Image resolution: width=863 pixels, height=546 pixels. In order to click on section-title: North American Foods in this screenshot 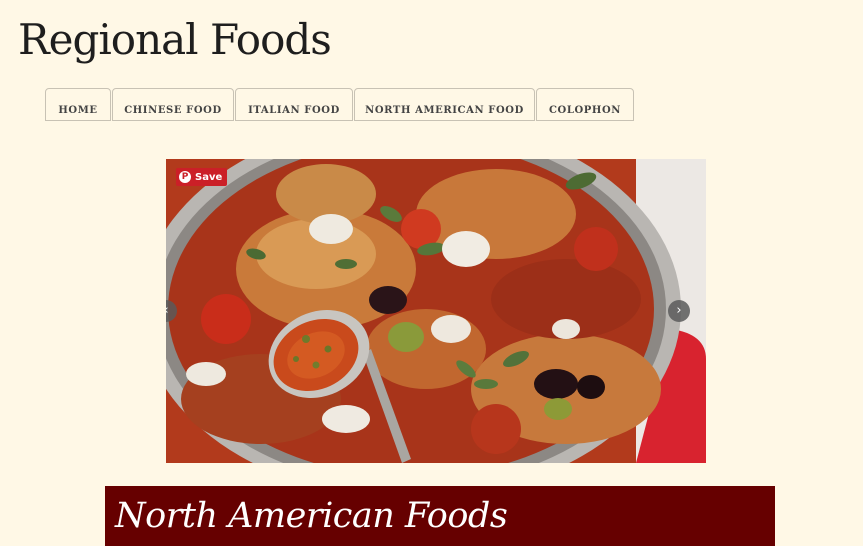, I will do `click(311, 516)`.